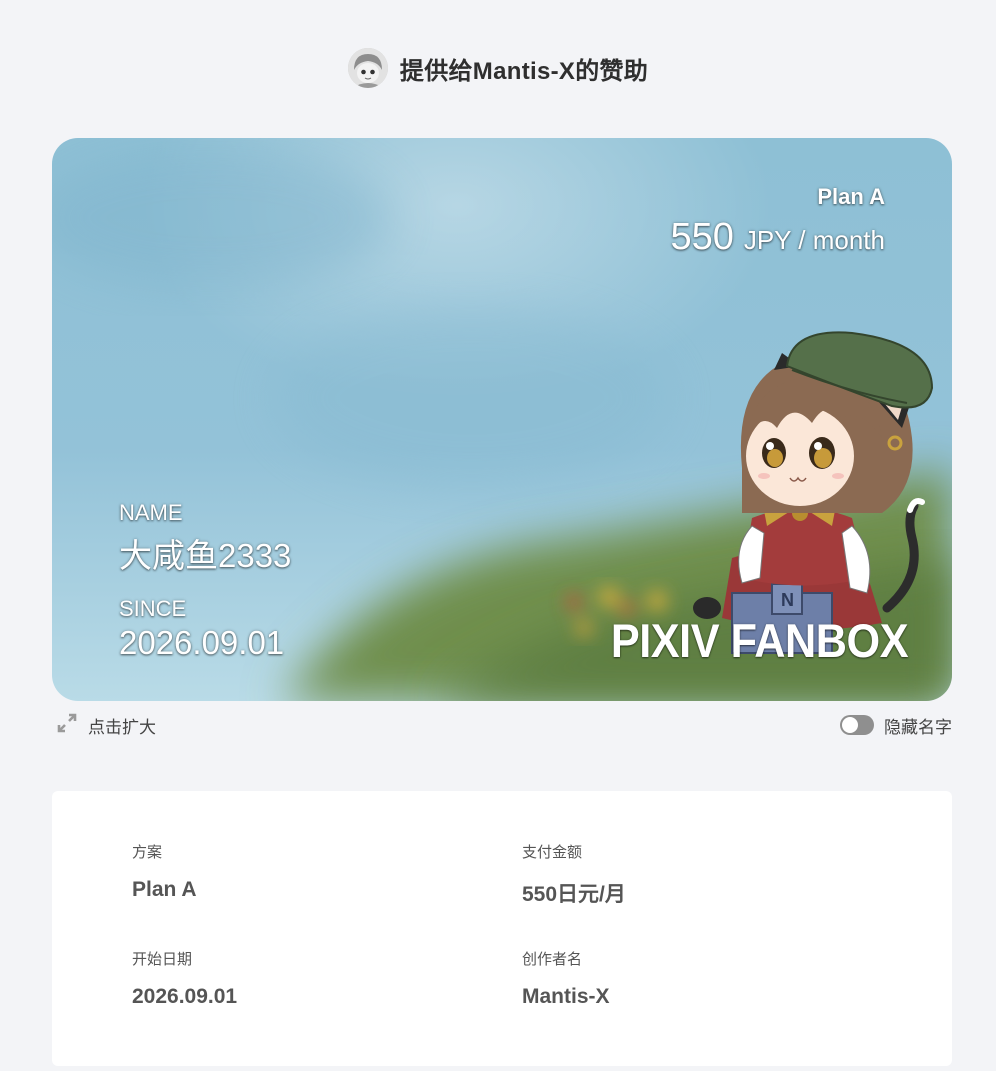 This screenshot has height=1071, width=996. What do you see at coordinates (205, 555) in the screenshot?
I see `card-name-value: 大咸鱼2333` at bounding box center [205, 555].